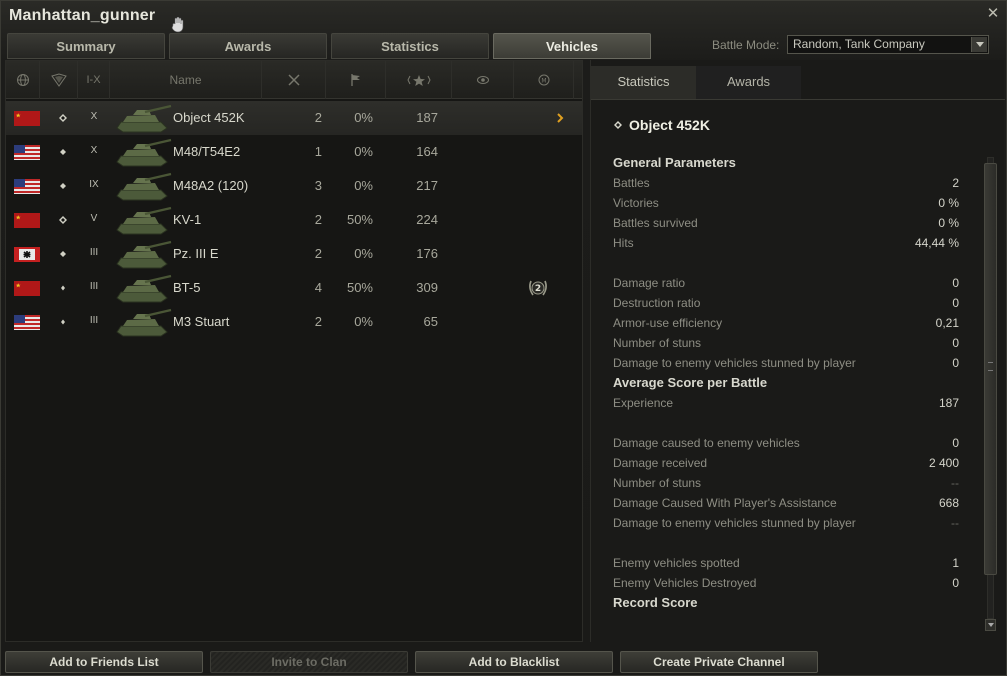 This screenshot has width=1007, height=676. What do you see at coordinates (294, 288) in the screenshot?
I see `vehicle-row: III BT-5 4 50% 309 2` at bounding box center [294, 288].